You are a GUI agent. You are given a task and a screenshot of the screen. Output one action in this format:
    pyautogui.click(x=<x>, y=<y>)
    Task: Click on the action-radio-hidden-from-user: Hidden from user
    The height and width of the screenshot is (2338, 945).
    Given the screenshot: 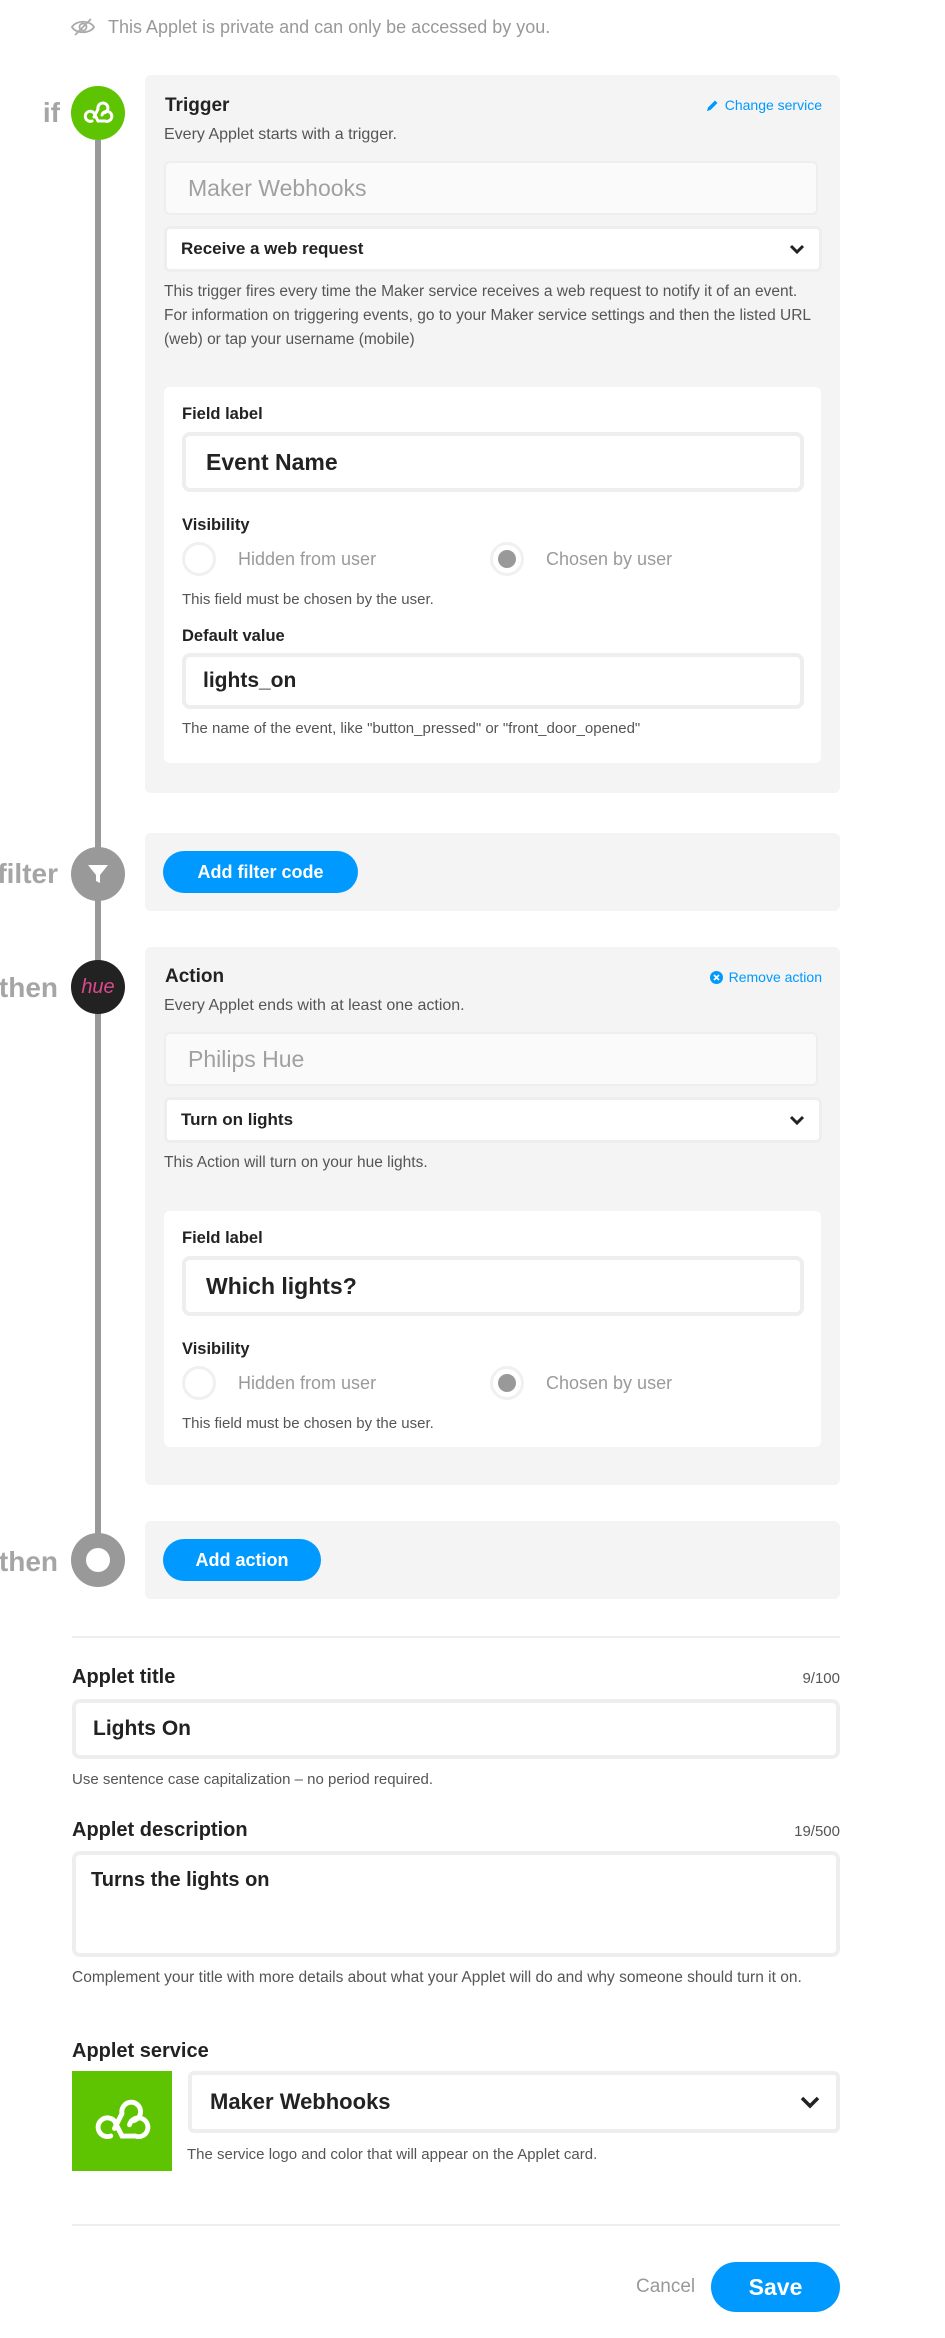 What is the action you would take?
    pyautogui.click(x=279, y=1383)
    